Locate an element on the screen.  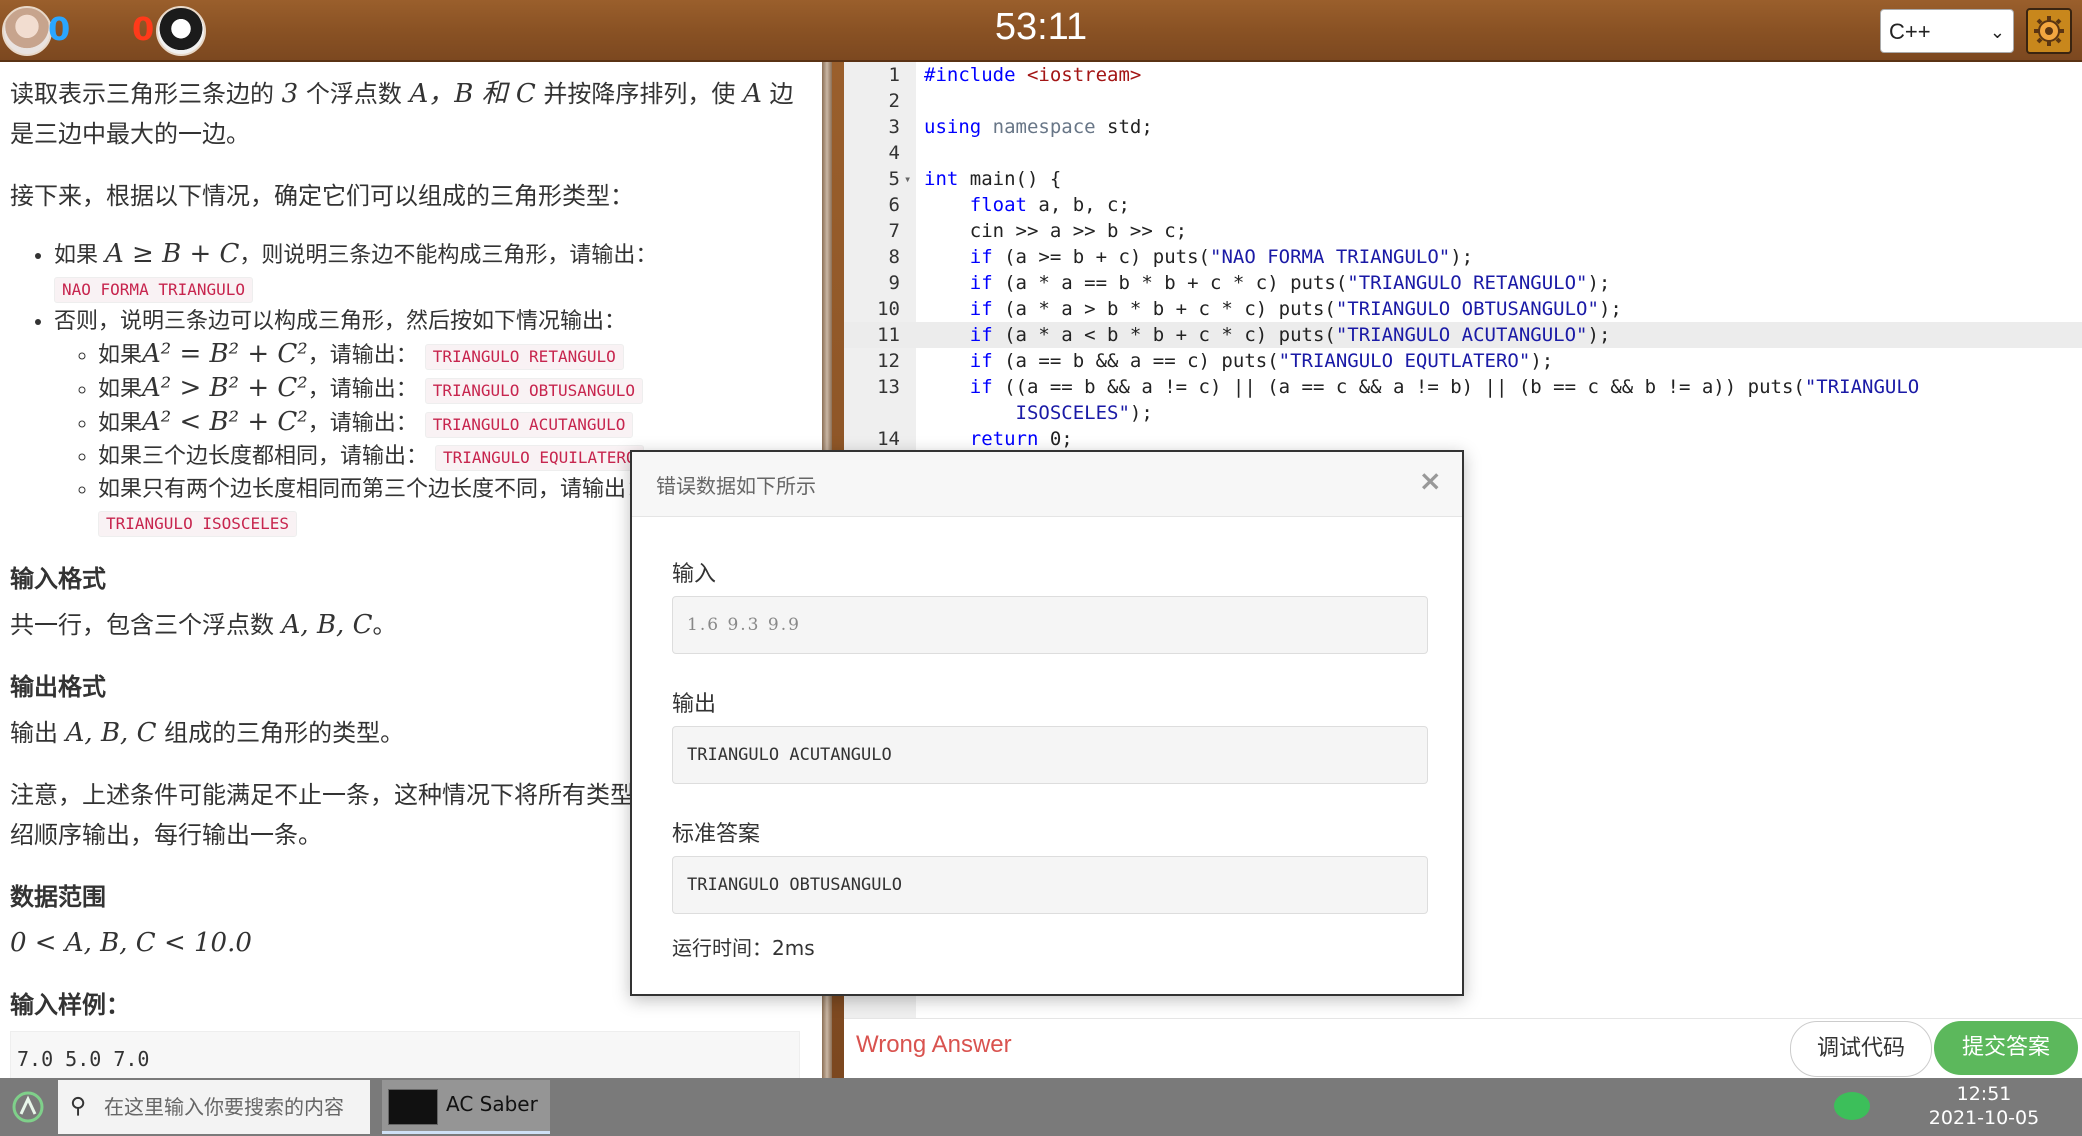
chevron-down-icon: ⌄ is located at coordinates (1997, 32).